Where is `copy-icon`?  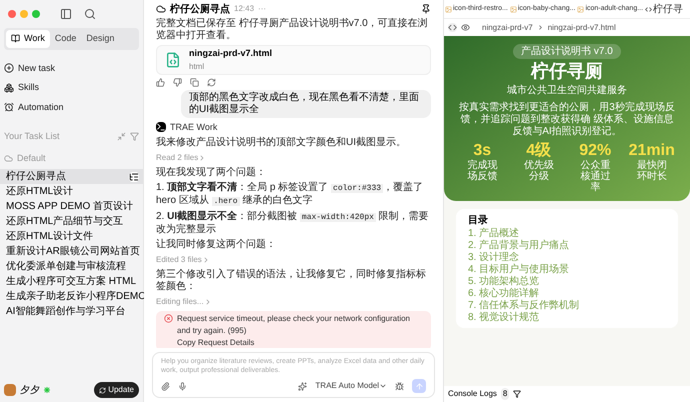 copy-icon is located at coordinates (194, 82).